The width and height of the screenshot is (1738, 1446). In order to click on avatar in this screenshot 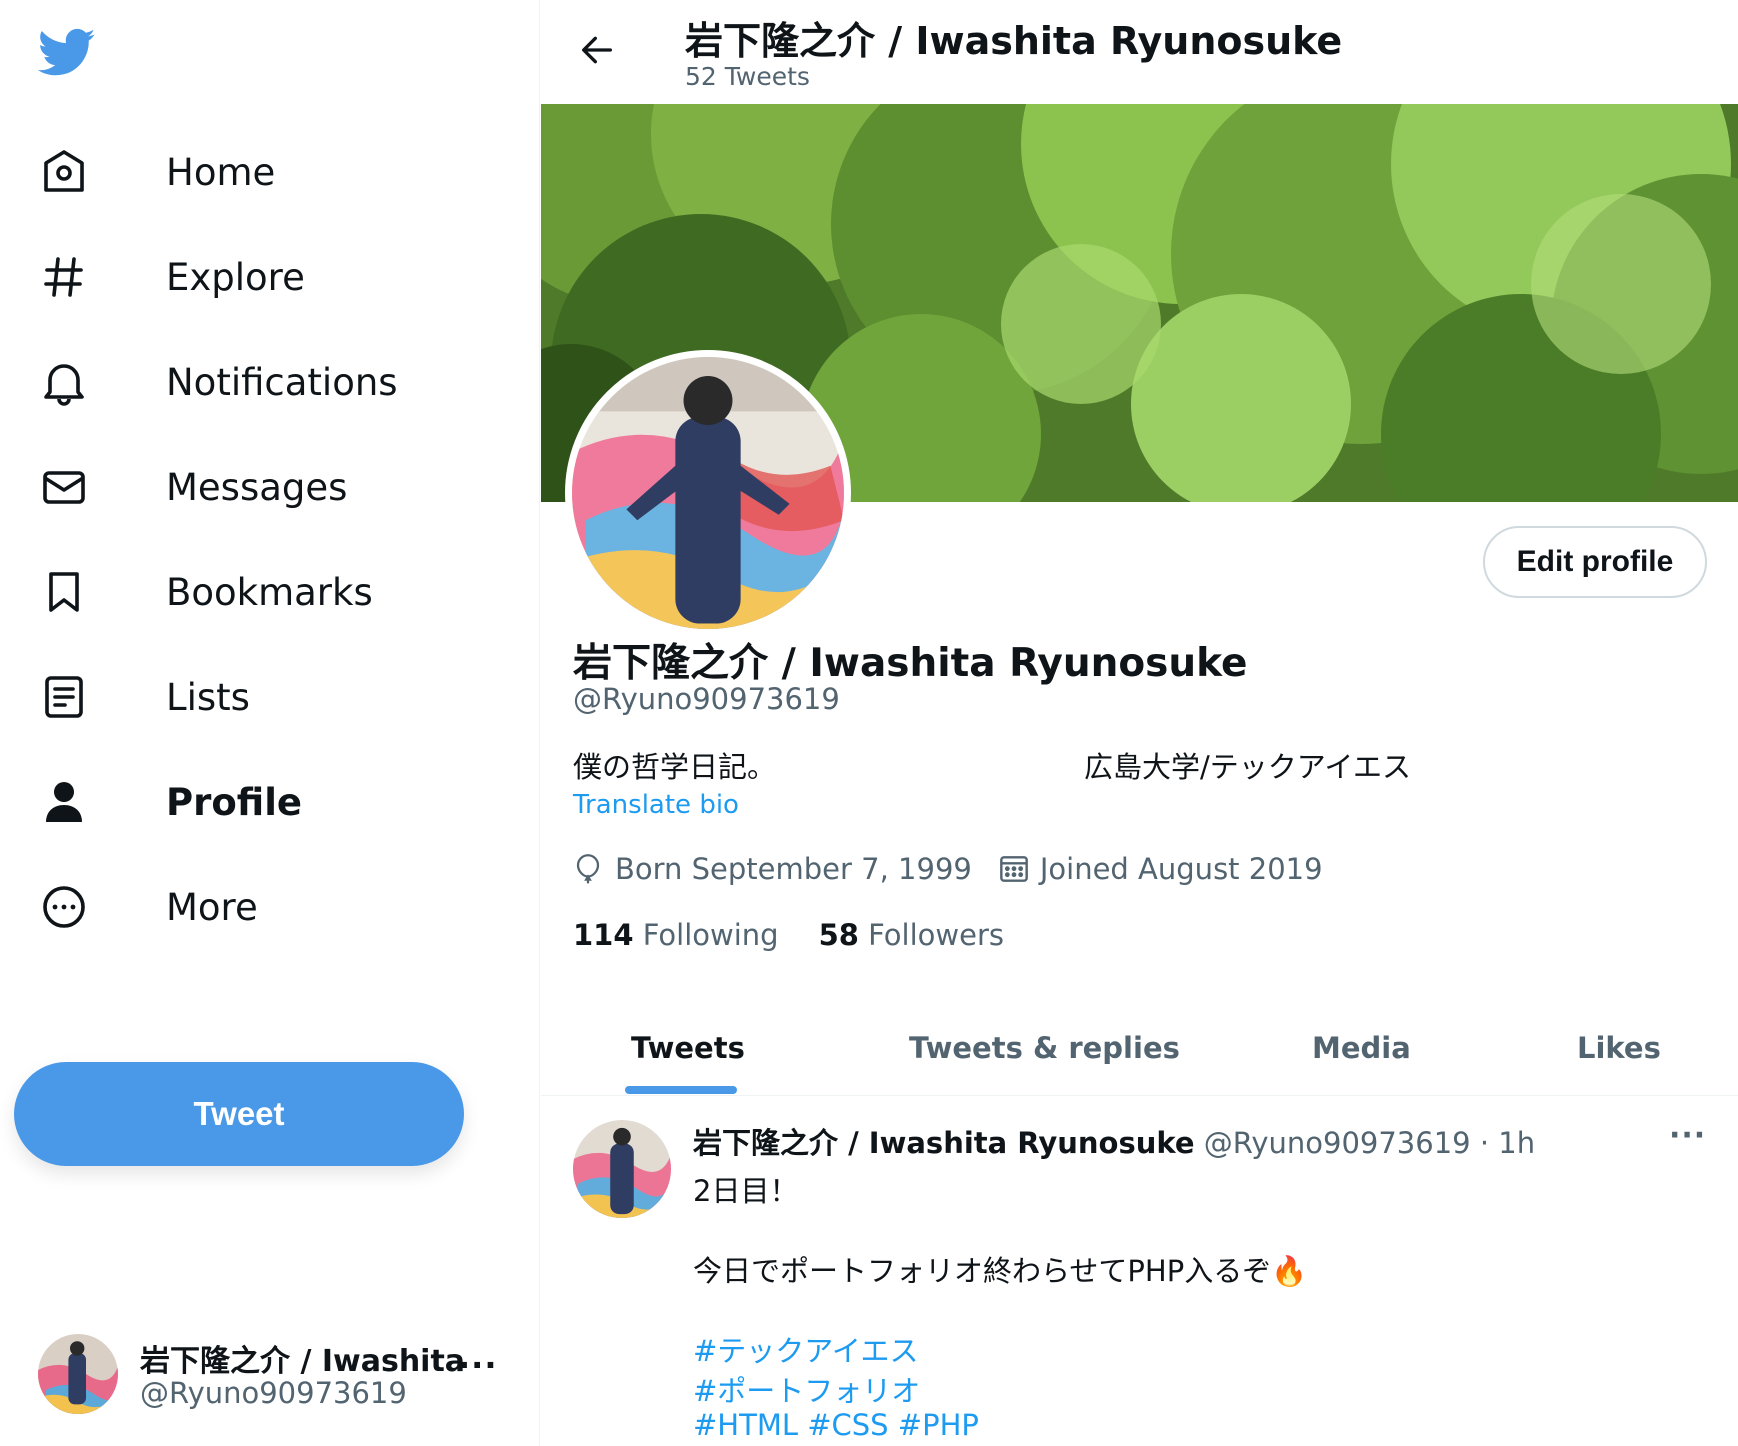, I will do `click(78, 1374)`.